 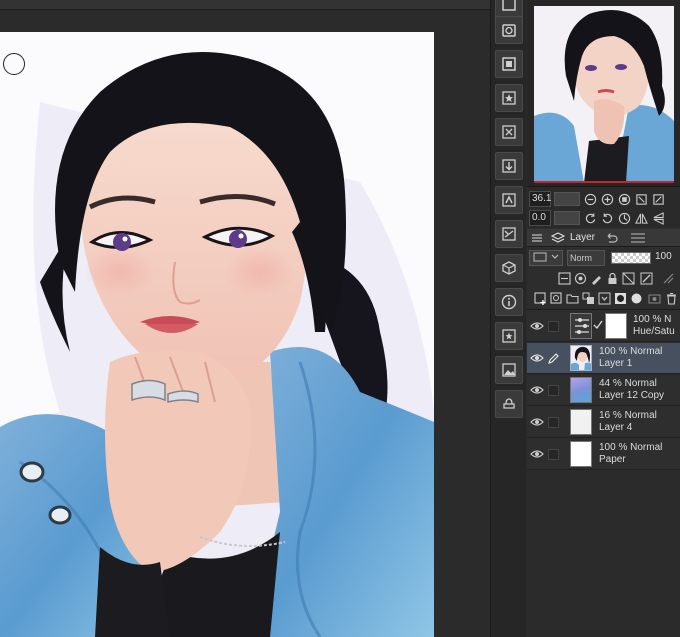 What do you see at coordinates (654, 331) in the screenshot?
I see `layer-name: Hue/Satu` at bounding box center [654, 331].